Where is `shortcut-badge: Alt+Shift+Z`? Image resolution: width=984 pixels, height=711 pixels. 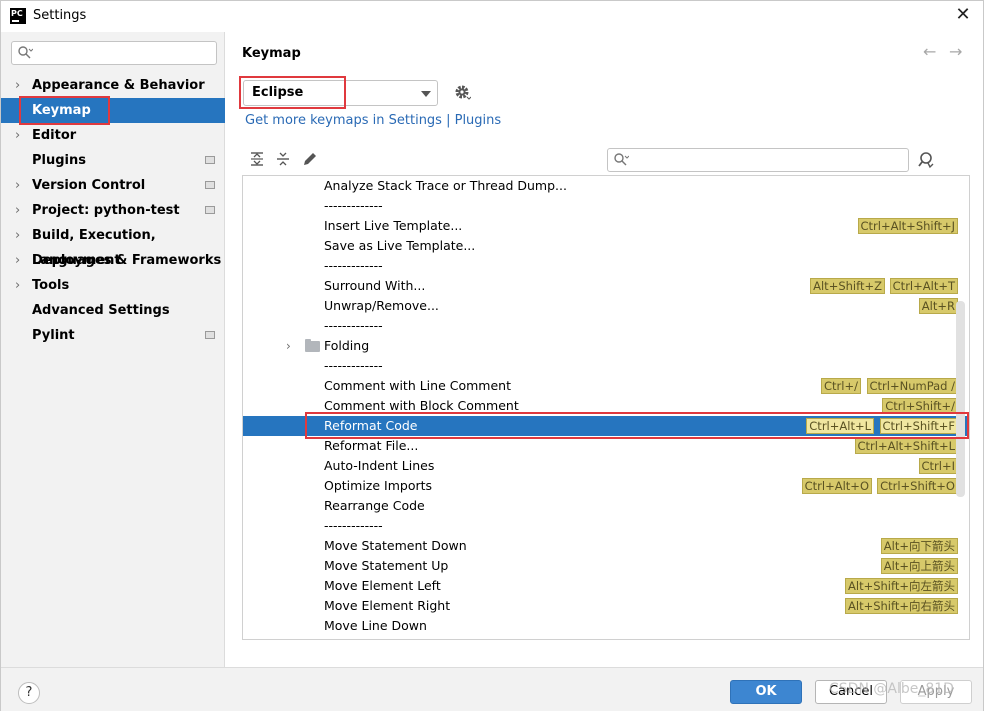
shortcut-badge: Alt+Shift+Z is located at coordinates (847, 286).